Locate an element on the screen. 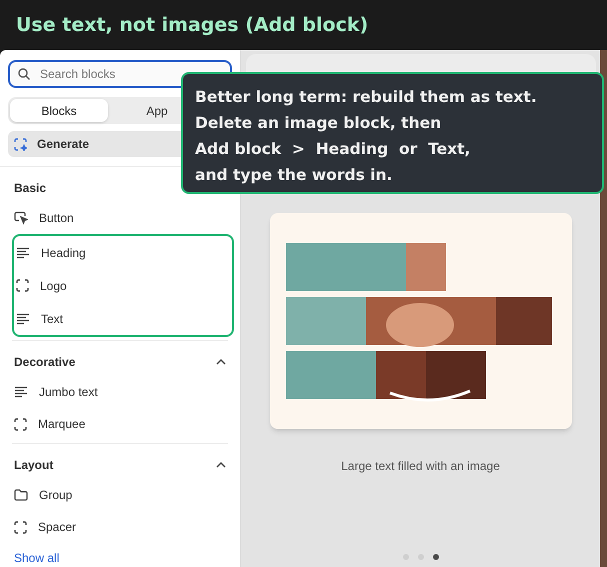  block-item: Marquee is located at coordinates (120, 424).